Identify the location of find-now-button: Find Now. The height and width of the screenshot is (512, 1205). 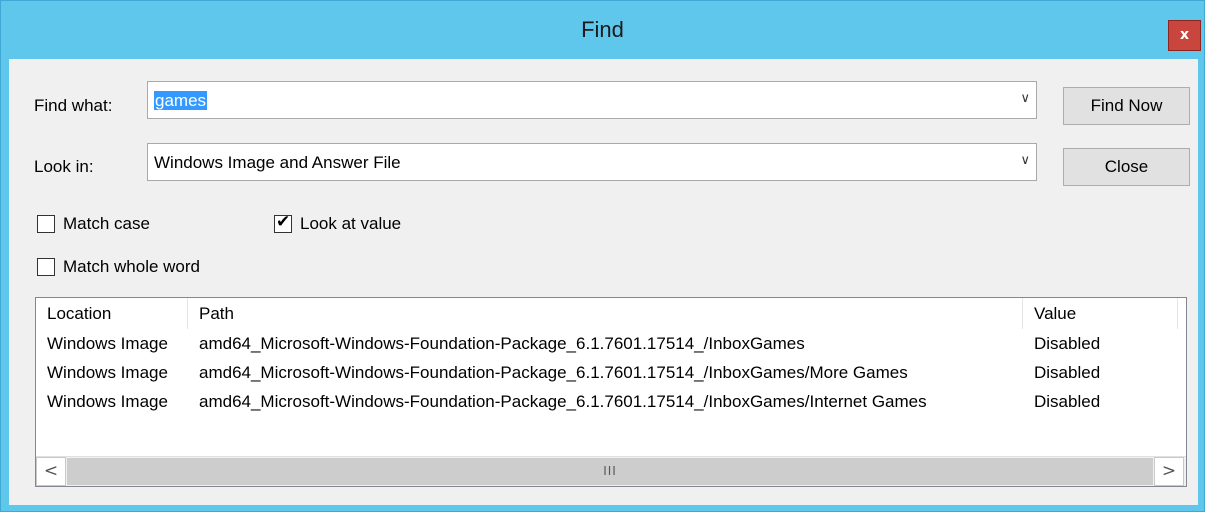
(1126, 106).